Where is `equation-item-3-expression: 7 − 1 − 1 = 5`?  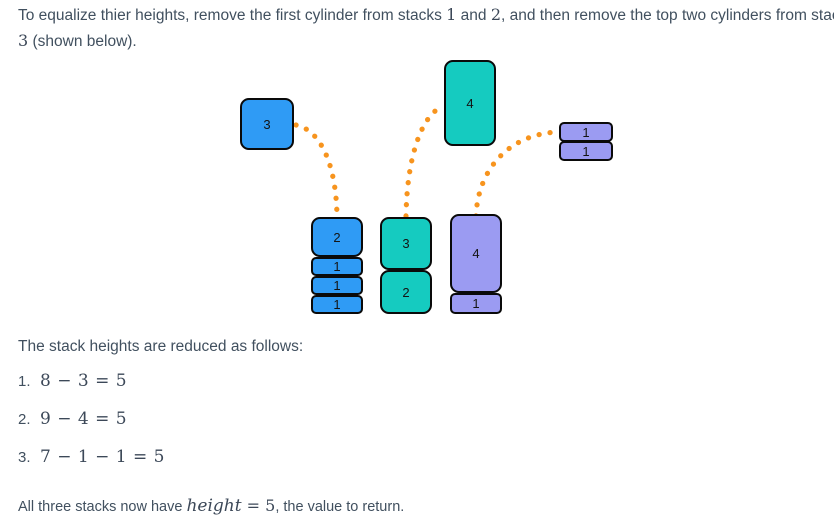
equation-item-3-expression: 7 − 1 − 1 = 5 is located at coordinates (102, 457).